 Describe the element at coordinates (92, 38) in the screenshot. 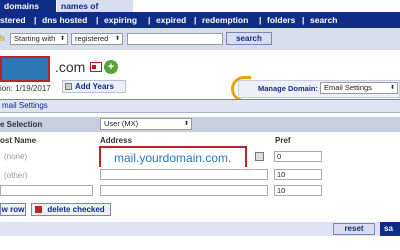

I see `status-value: registered` at that location.